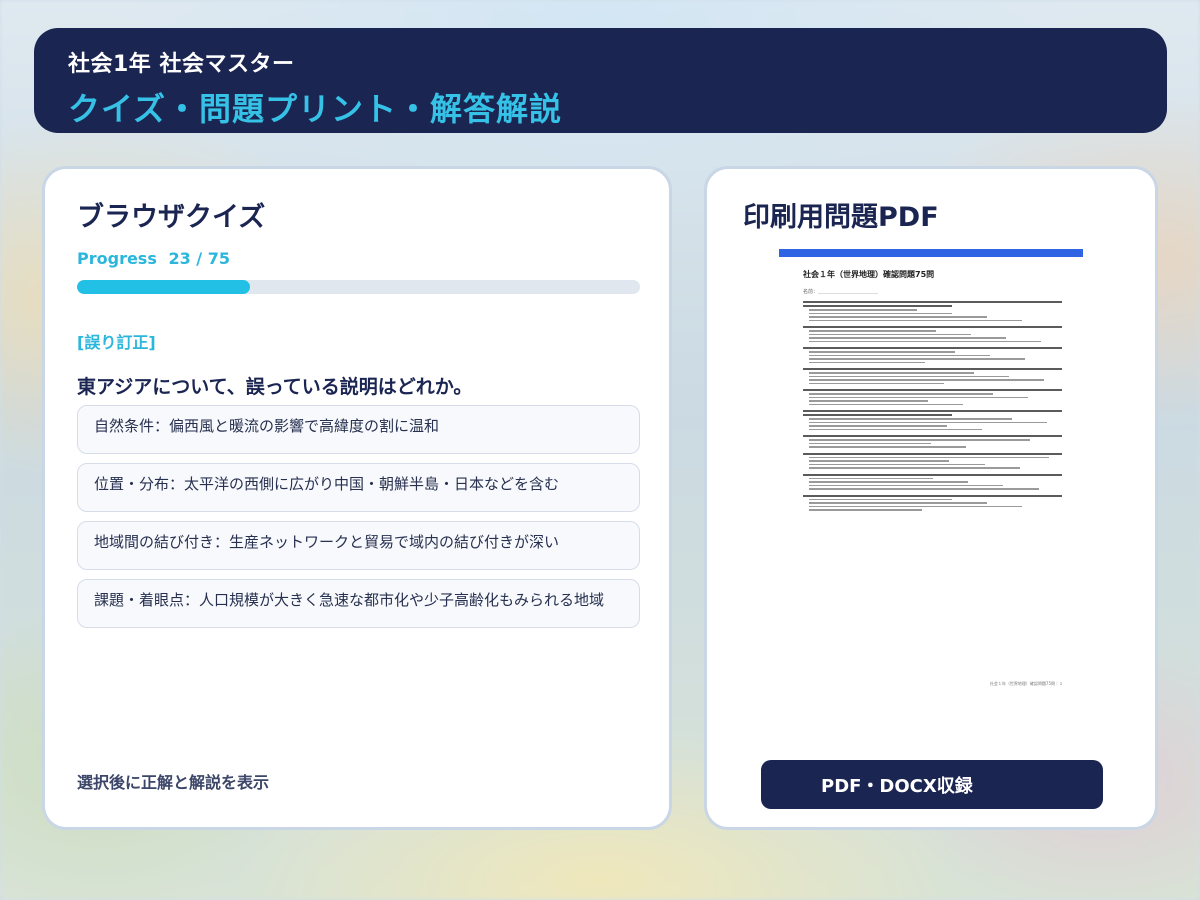  Describe the element at coordinates (931, 253) in the screenshot. I see `pdf-header-bar` at that location.